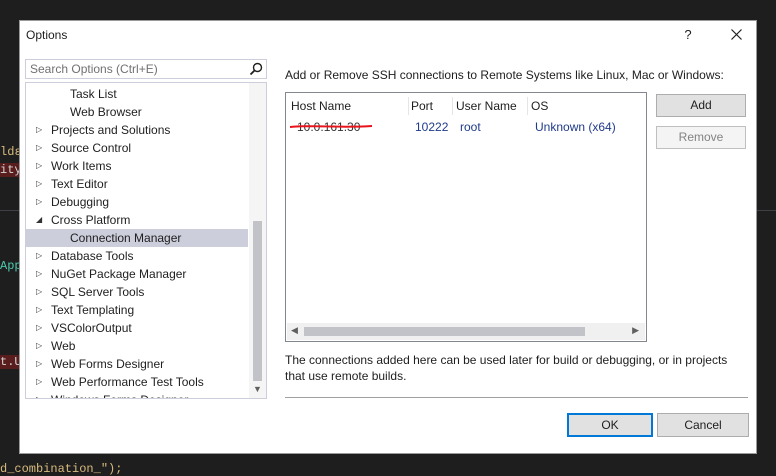 The image size is (776, 476). Describe the element at coordinates (111, 130) in the screenshot. I see `tree-item-label: Projects and Solutions` at that location.